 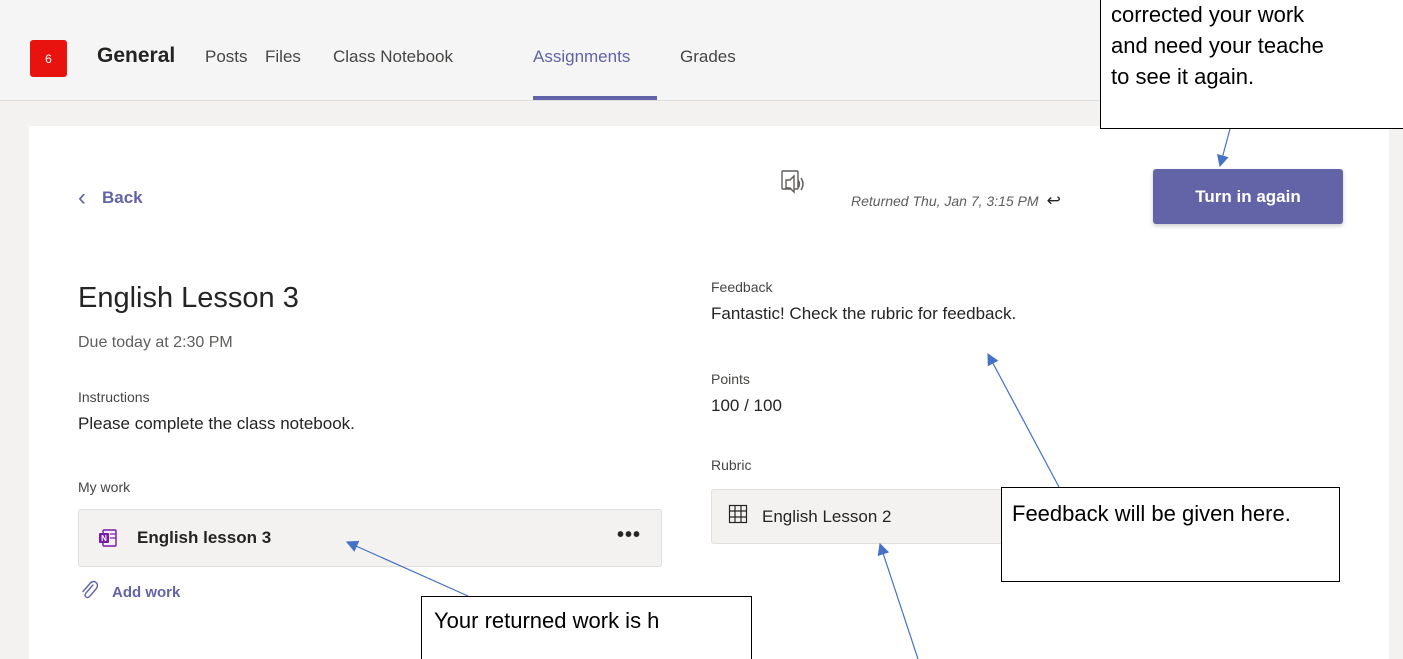 I want to click on rubric-item-label: English Lesson 2, so click(x=827, y=516).